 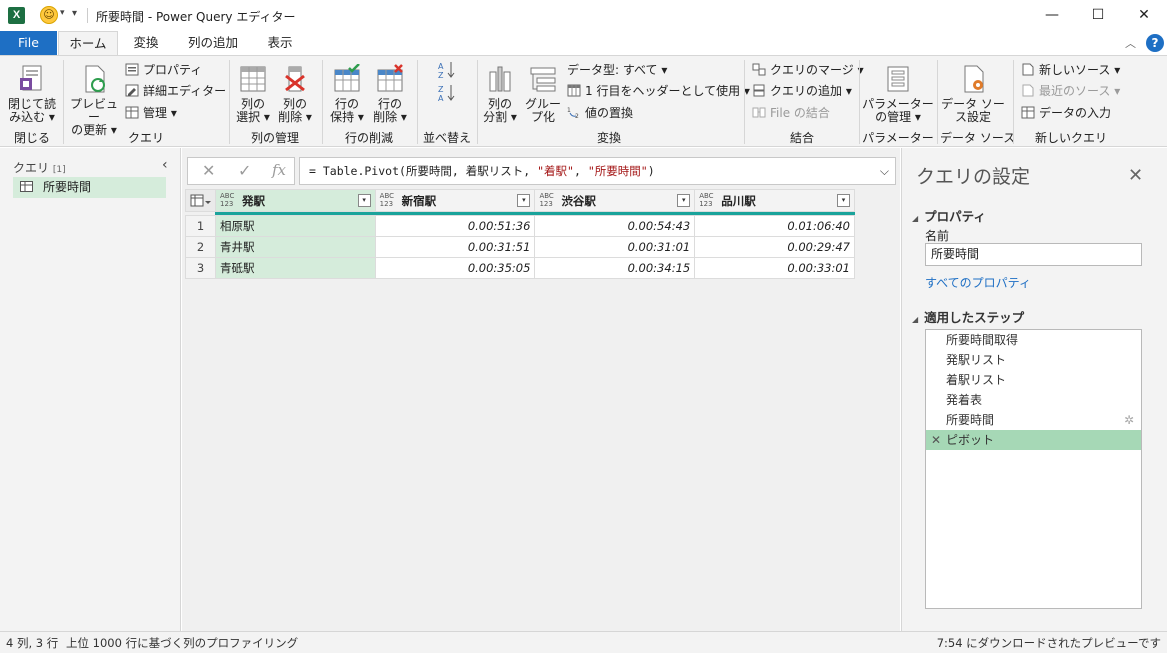 What do you see at coordinates (500, 94) in the screenshot?
I see `split-column-button: 列の 分割 ▾` at bounding box center [500, 94].